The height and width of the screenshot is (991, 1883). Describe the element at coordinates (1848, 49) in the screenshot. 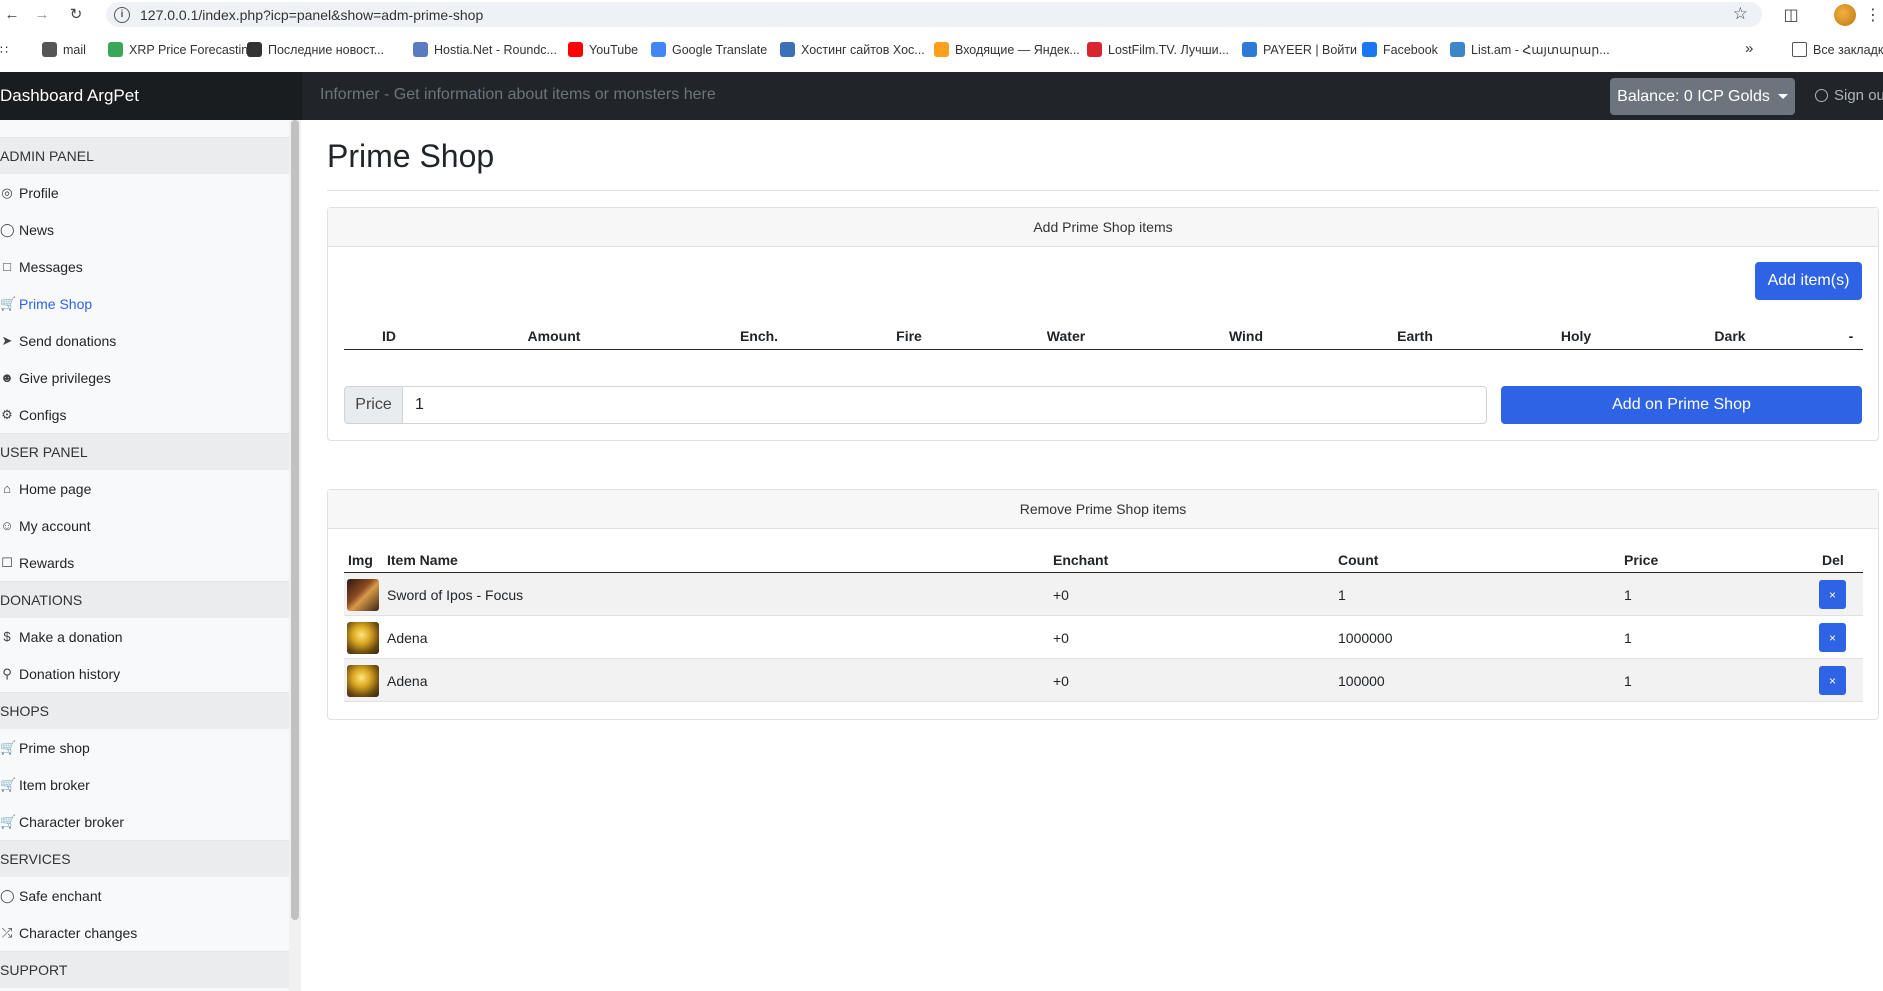

I see `all-bookmarks-label: Все закладки` at that location.